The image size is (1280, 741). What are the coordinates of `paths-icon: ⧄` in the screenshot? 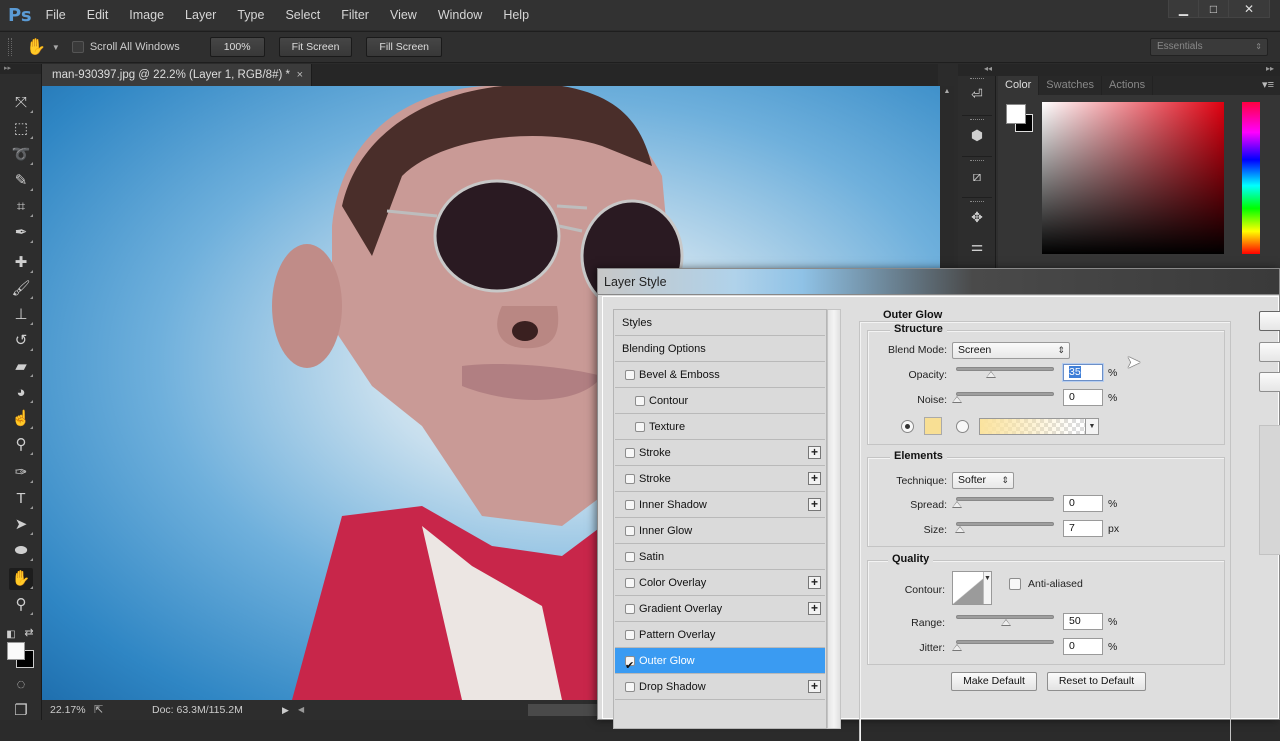 It's located at (977, 178).